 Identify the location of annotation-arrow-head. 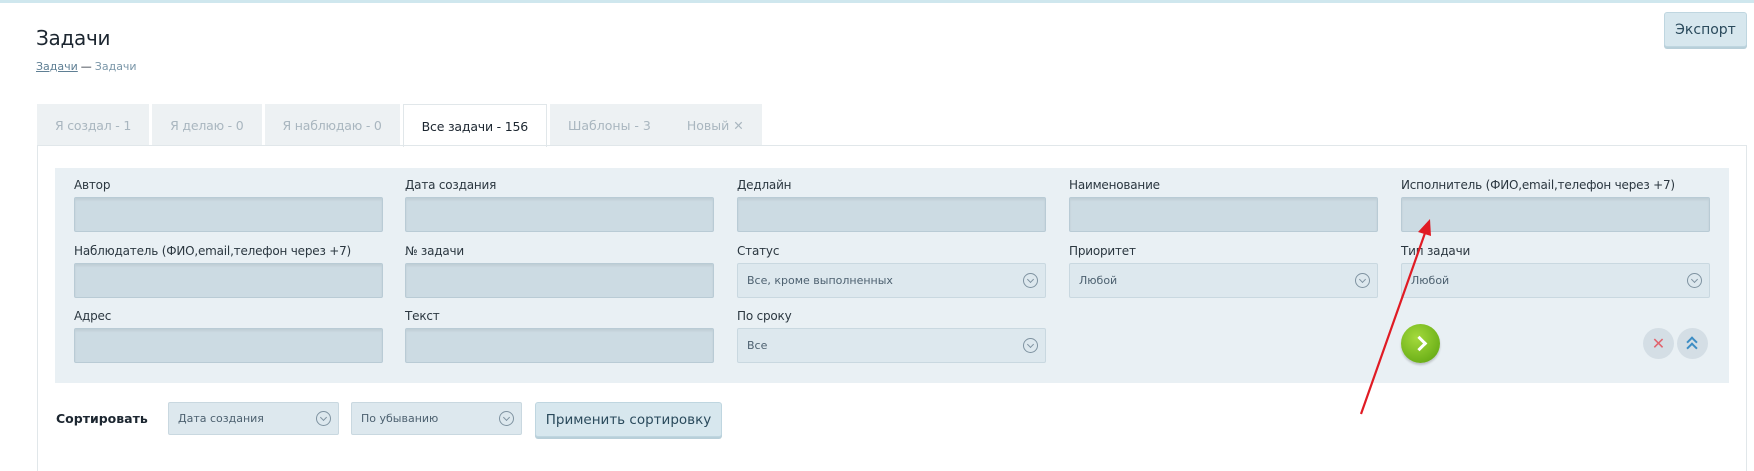
(1424, 227).